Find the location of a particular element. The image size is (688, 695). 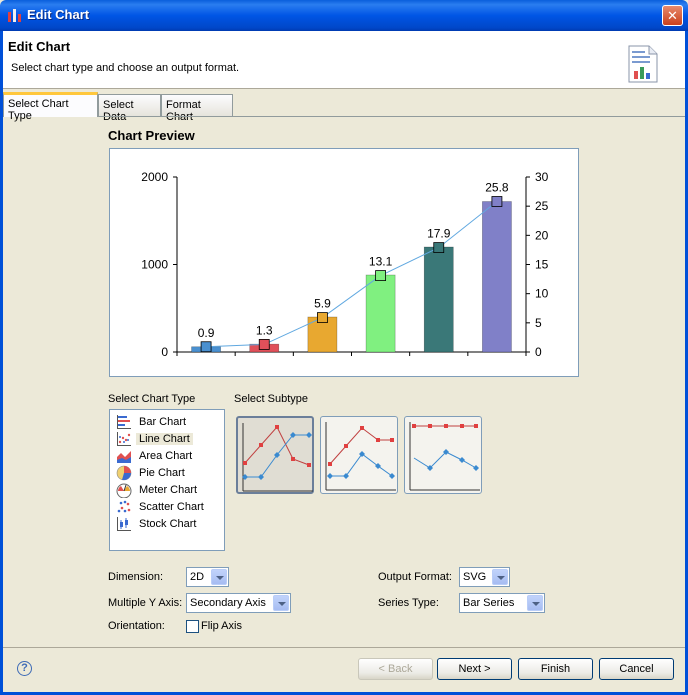

footer-separator is located at coordinates (344, 647).